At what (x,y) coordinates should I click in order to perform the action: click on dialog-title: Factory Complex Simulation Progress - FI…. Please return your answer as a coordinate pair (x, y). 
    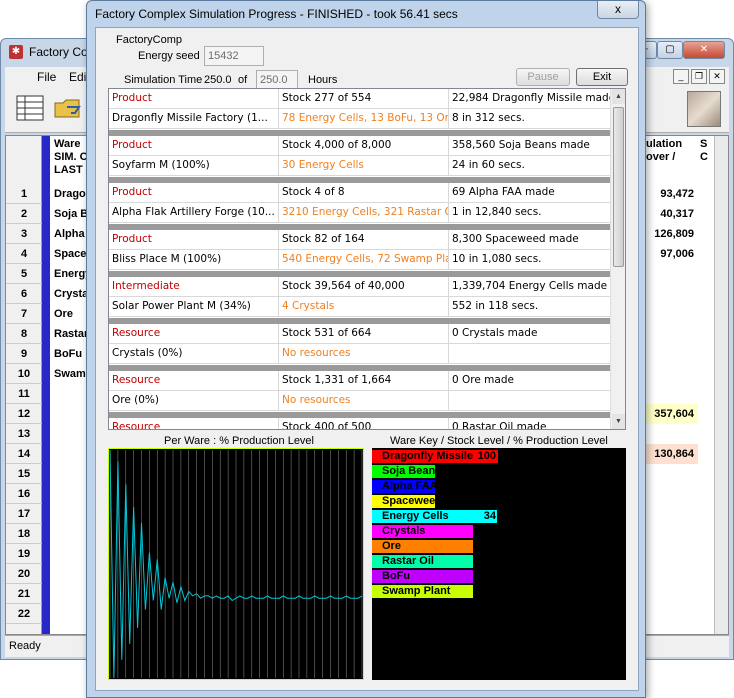
    Looking at the image, I should click on (276, 14).